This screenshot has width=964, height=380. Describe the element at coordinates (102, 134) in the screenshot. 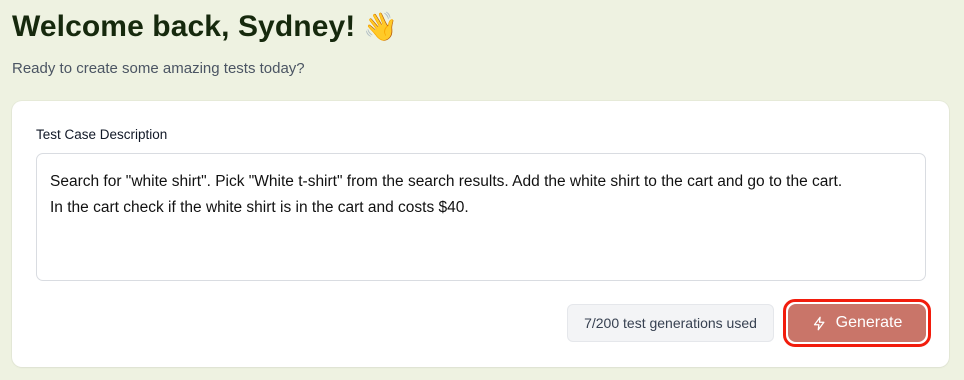

I see `test-case-description-label: Test Case Description` at that location.